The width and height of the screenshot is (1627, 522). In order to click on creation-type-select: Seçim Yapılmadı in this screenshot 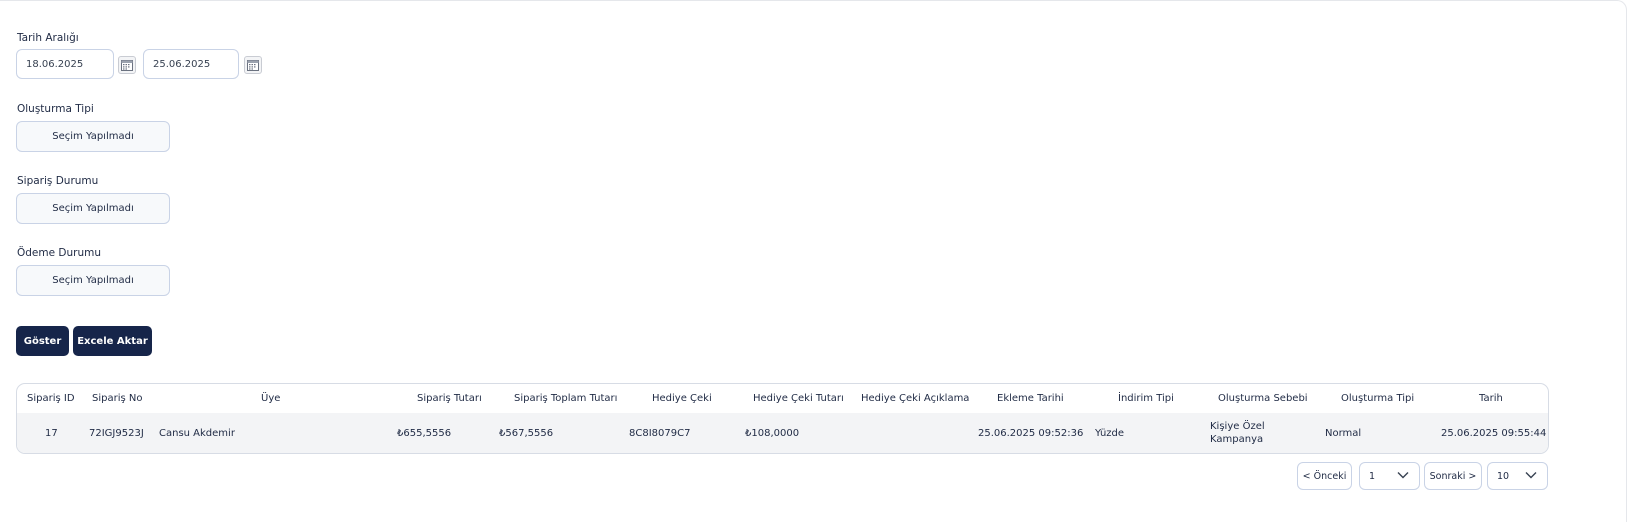, I will do `click(93, 136)`.